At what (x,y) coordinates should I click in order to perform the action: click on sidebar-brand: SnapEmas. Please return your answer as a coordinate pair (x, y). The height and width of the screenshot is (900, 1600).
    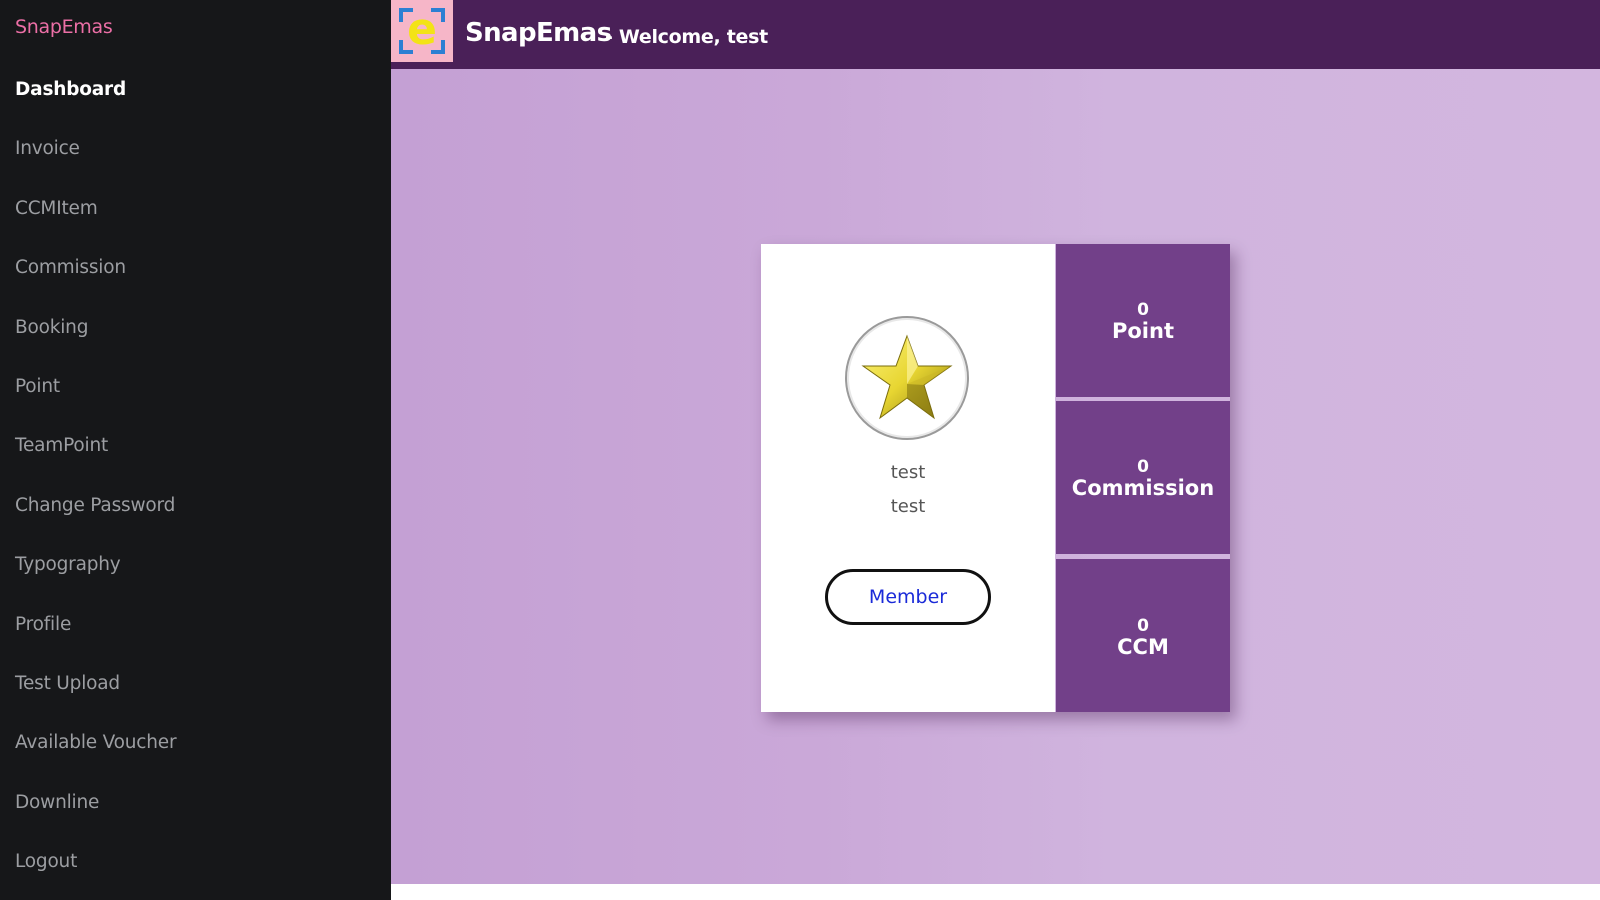
    Looking at the image, I should click on (64, 27).